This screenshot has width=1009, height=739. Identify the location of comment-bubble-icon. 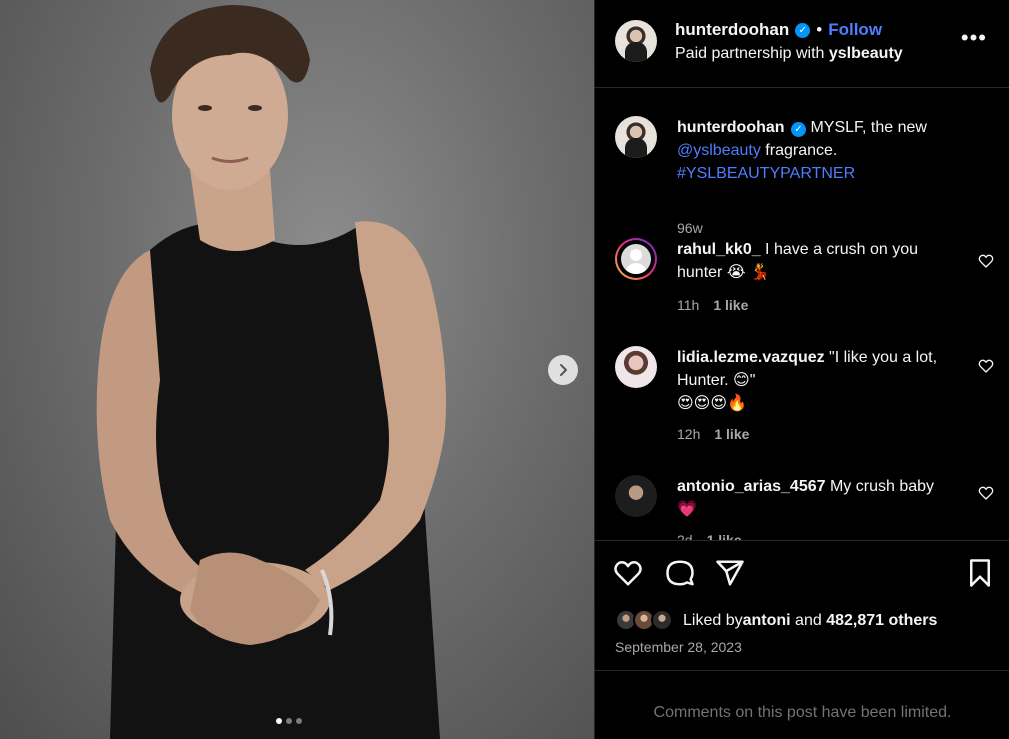
(680, 573).